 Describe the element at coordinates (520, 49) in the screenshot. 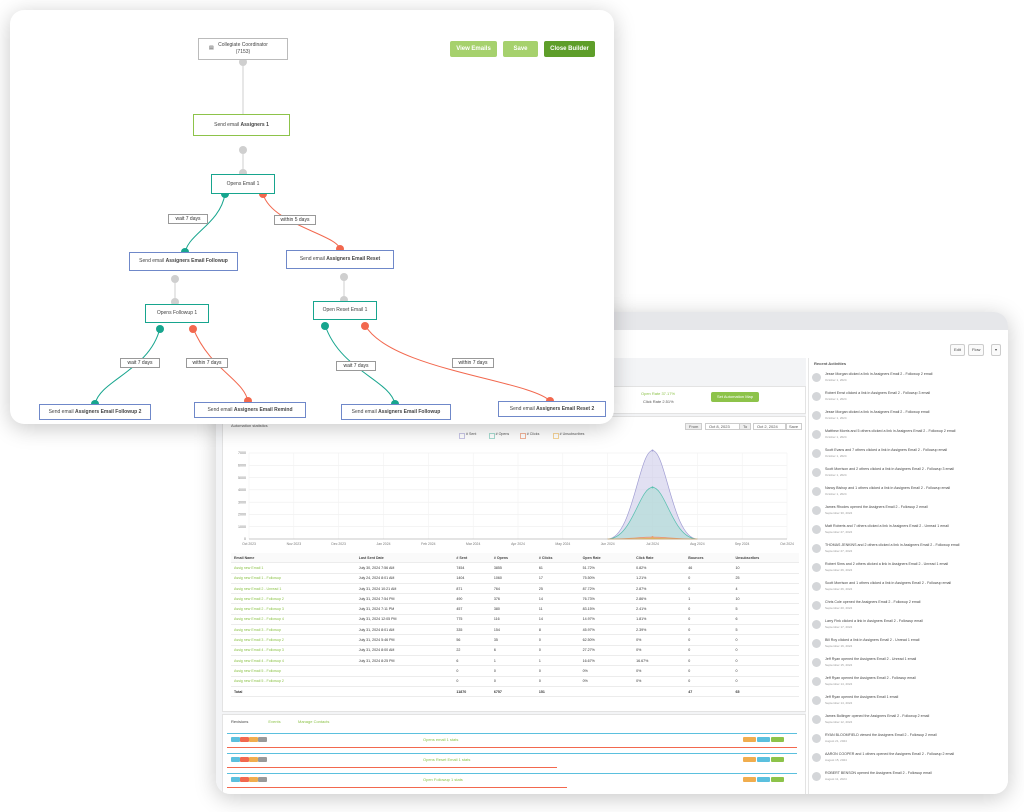

I see `save-button: Save` at that location.